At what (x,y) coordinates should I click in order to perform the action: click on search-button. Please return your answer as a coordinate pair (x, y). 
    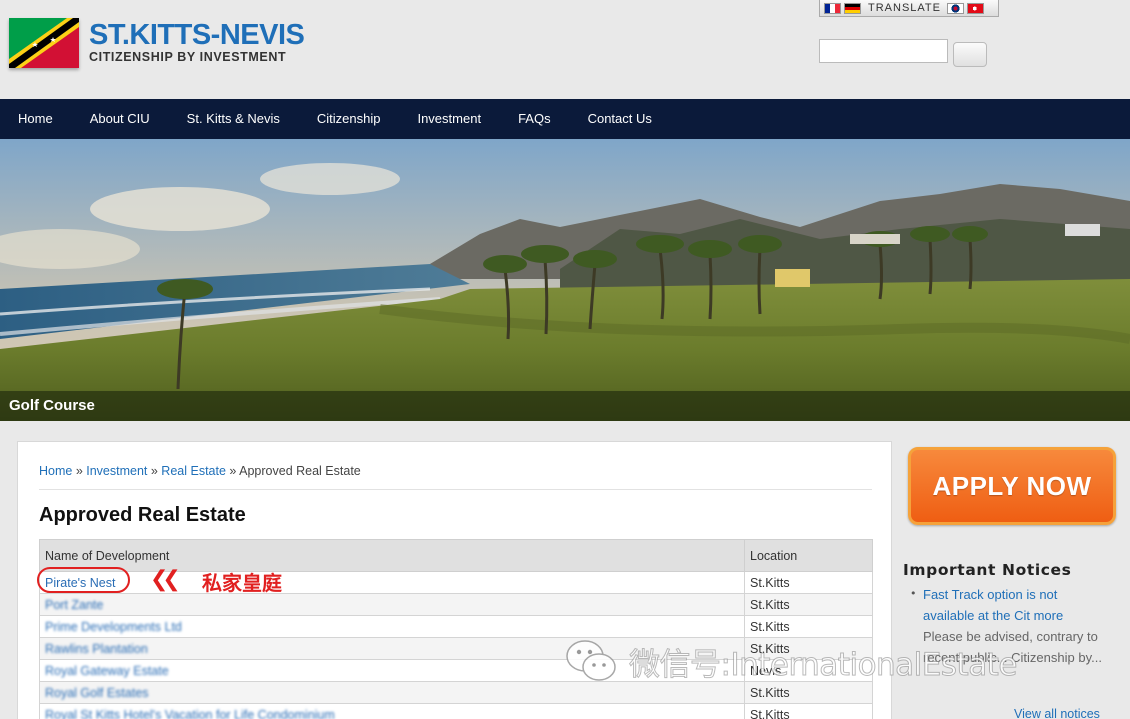
    Looking at the image, I should click on (970, 54).